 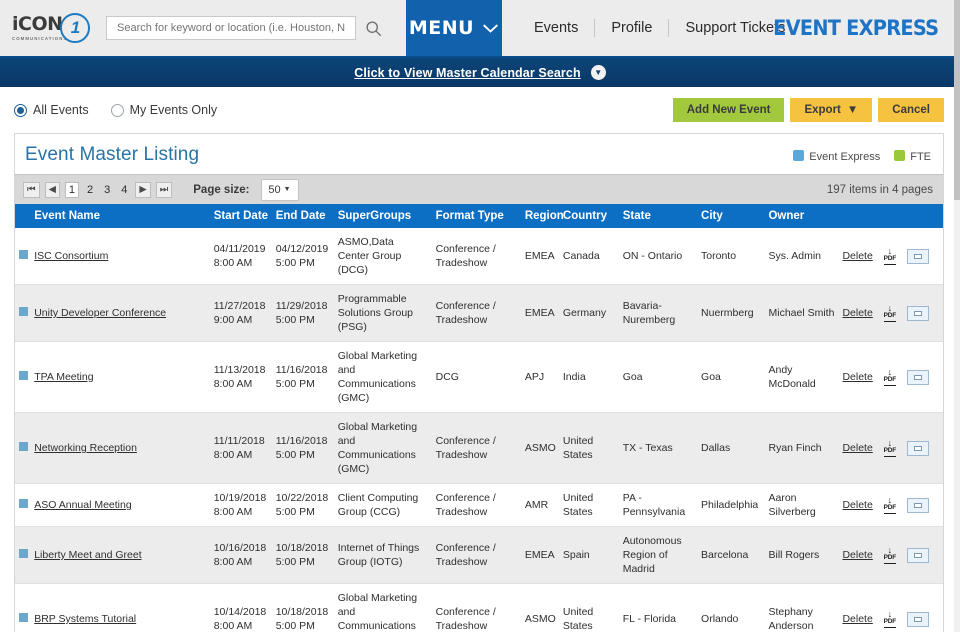 What do you see at coordinates (120, 216) in the screenshot?
I see `column-event-name: Event Name` at bounding box center [120, 216].